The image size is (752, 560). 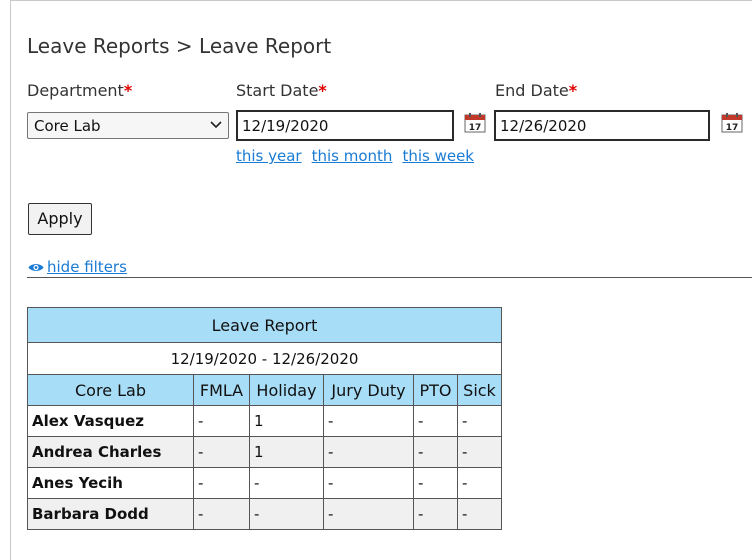 What do you see at coordinates (87, 267) in the screenshot?
I see `hide-filters-link: hide filters` at bounding box center [87, 267].